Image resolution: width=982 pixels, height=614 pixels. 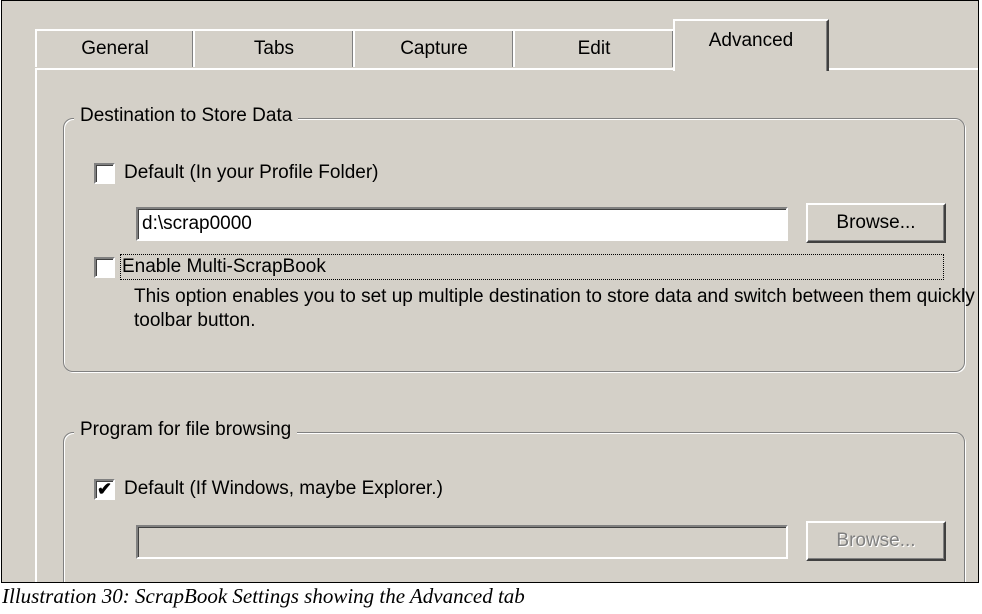 I want to click on tab-edit: Edit, so click(x=594, y=48).